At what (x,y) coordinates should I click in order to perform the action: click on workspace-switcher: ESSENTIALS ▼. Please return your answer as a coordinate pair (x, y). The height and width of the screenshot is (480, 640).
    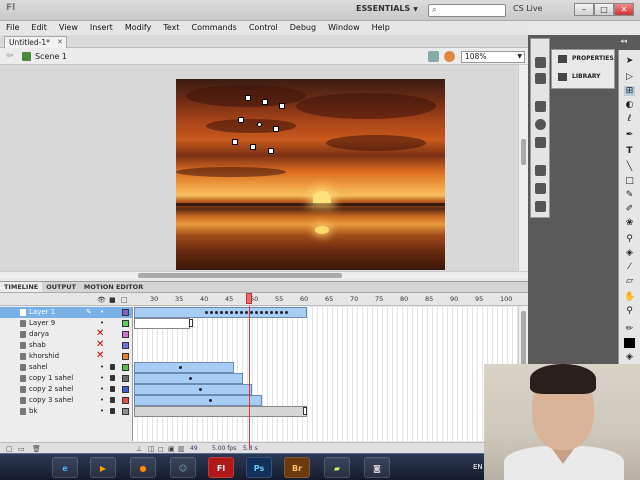
    Looking at the image, I should click on (387, 8).